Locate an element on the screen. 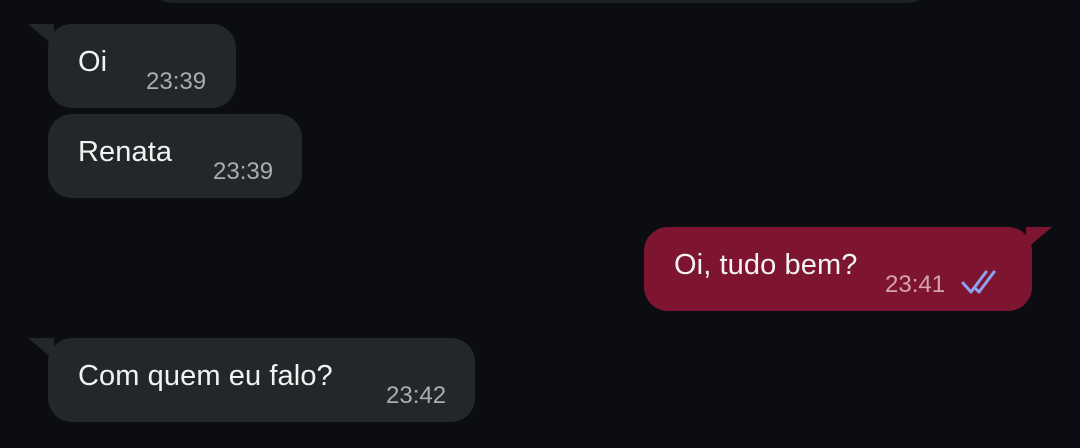 The image size is (1080, 448). outgoing-message: Oi, tudo bem? 23:41 is located at coordinates (848, 269).